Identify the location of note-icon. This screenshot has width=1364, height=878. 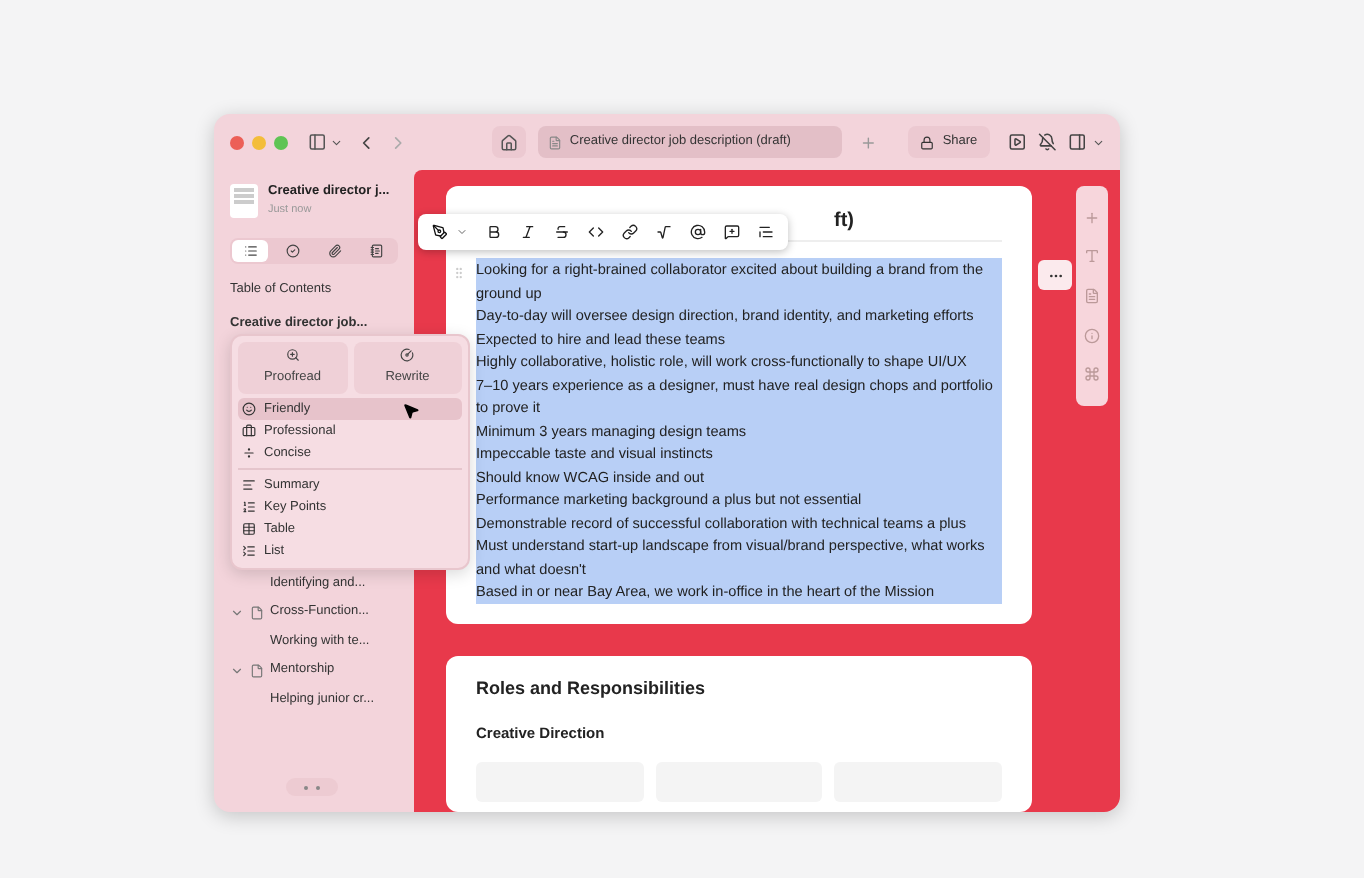
(377, 251).